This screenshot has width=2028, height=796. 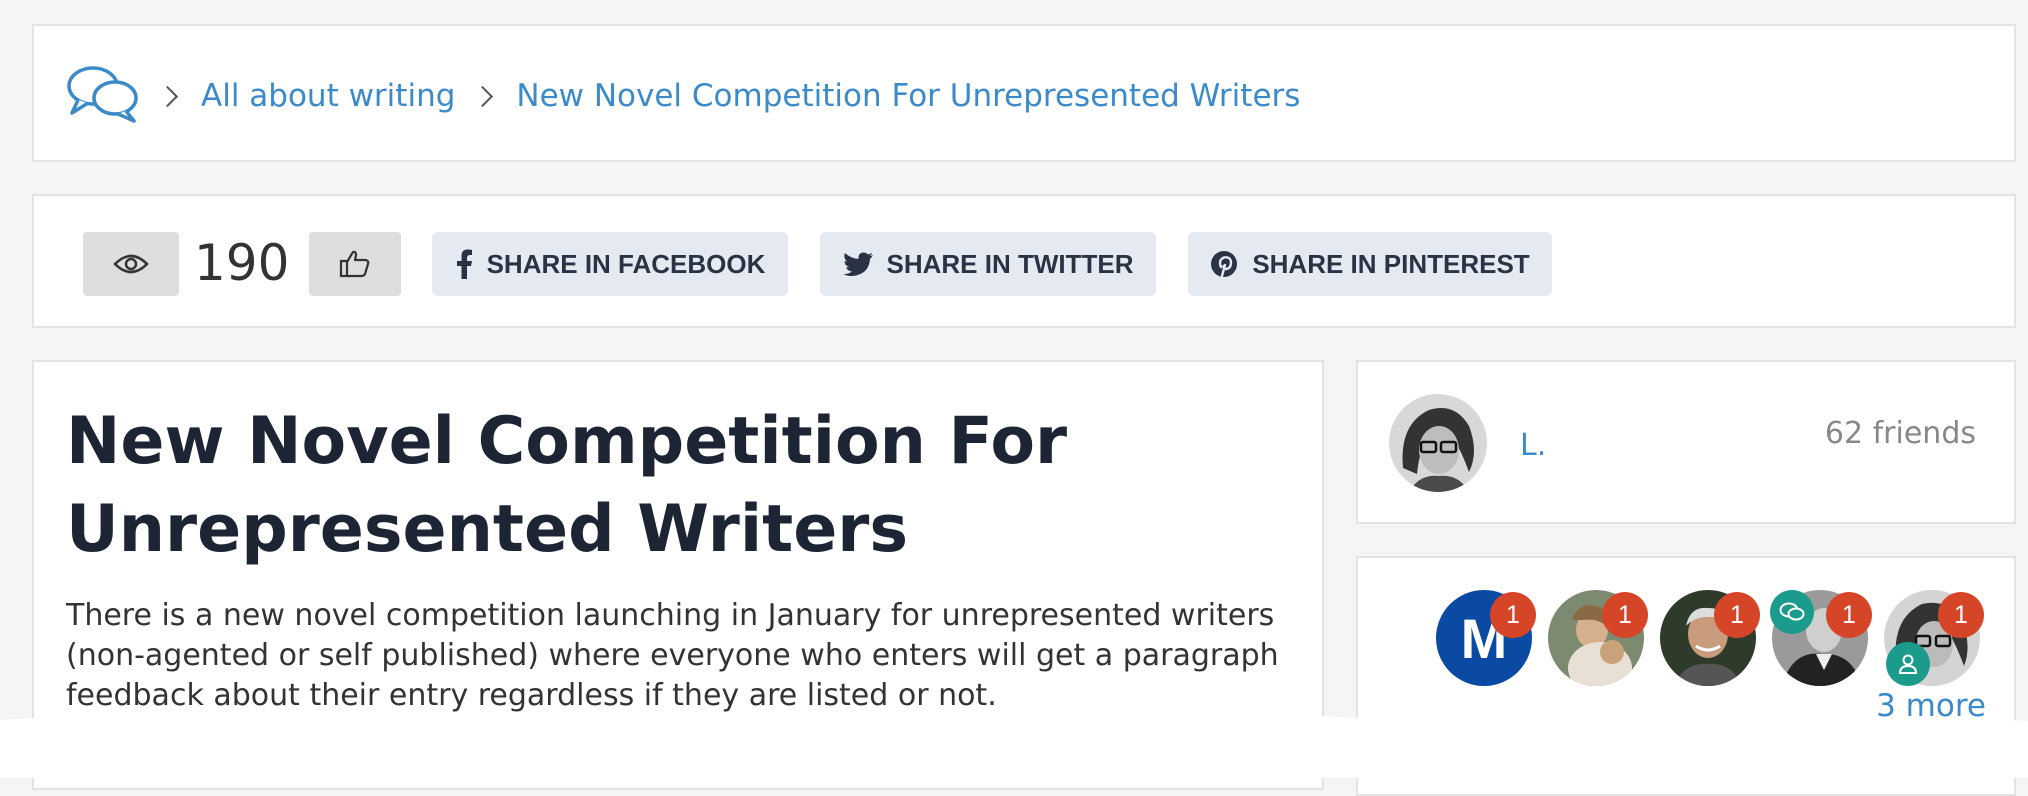 What do you see at coordinates (1900, 433) in the screenshot?
I see `friends-count: 62 friends` at bounding box center [1900, 433].